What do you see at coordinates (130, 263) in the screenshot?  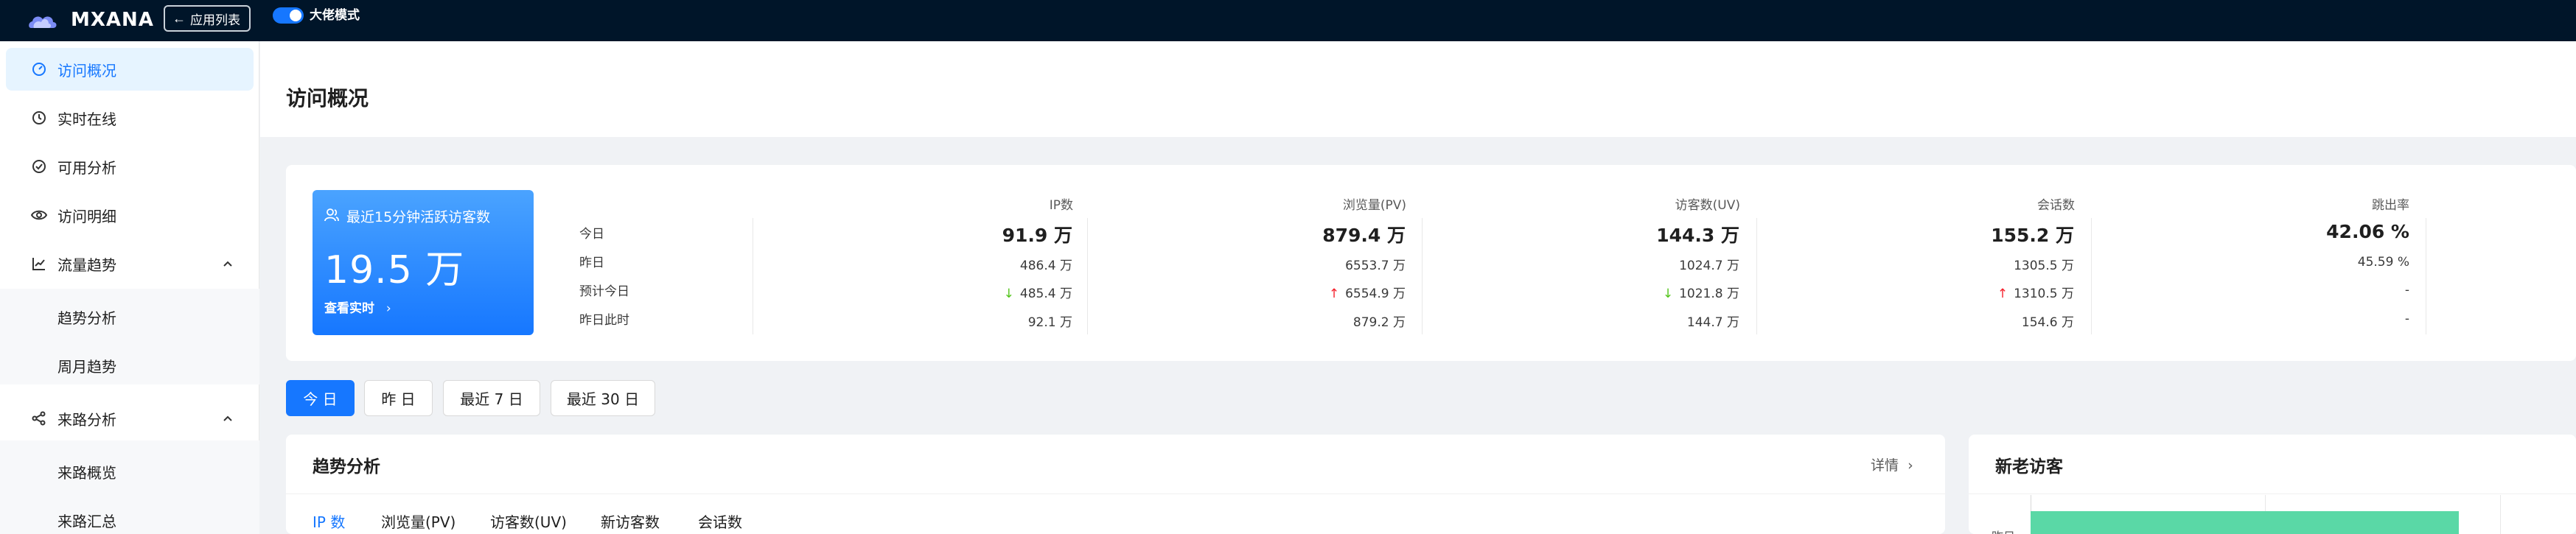 I see `sidebar-item-traffic-trend: 流量趋势` at bounding box center [130, 263].